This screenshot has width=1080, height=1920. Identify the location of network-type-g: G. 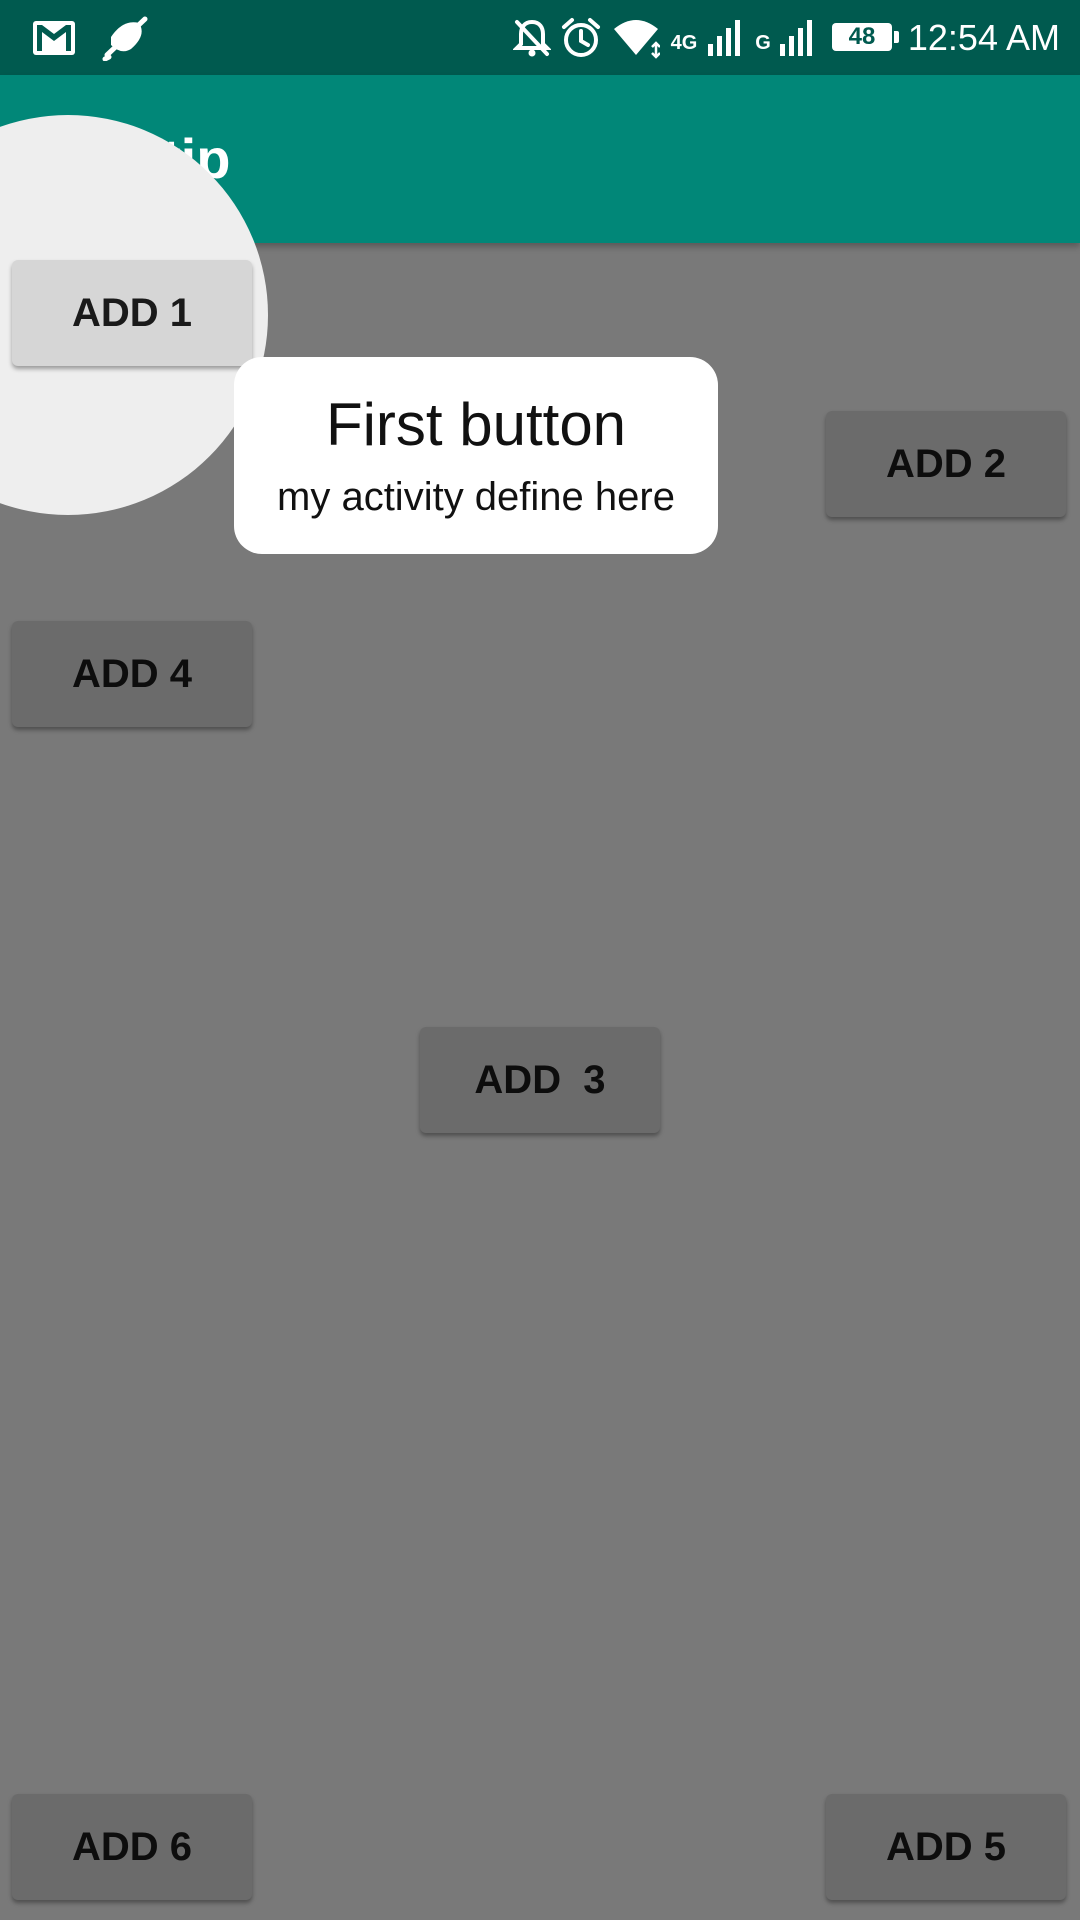
(763, 43).